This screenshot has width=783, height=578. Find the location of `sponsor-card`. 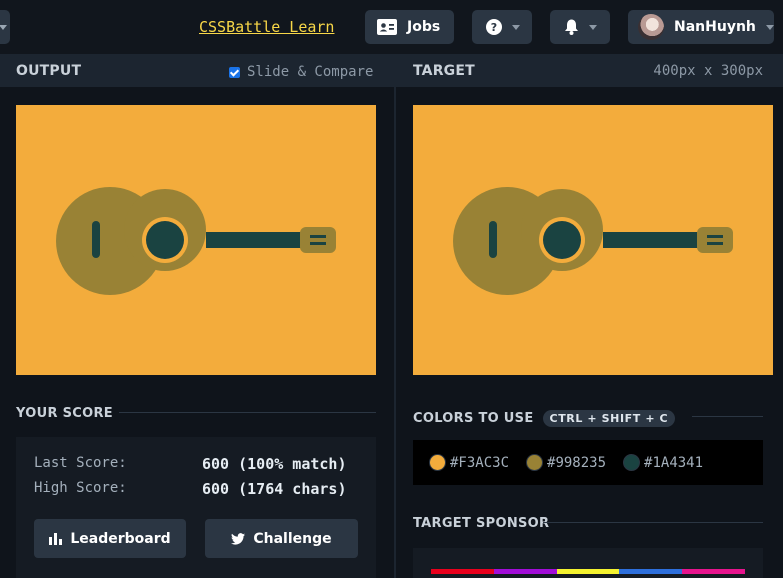

sponsor-card is located at coordinates (588, 563).